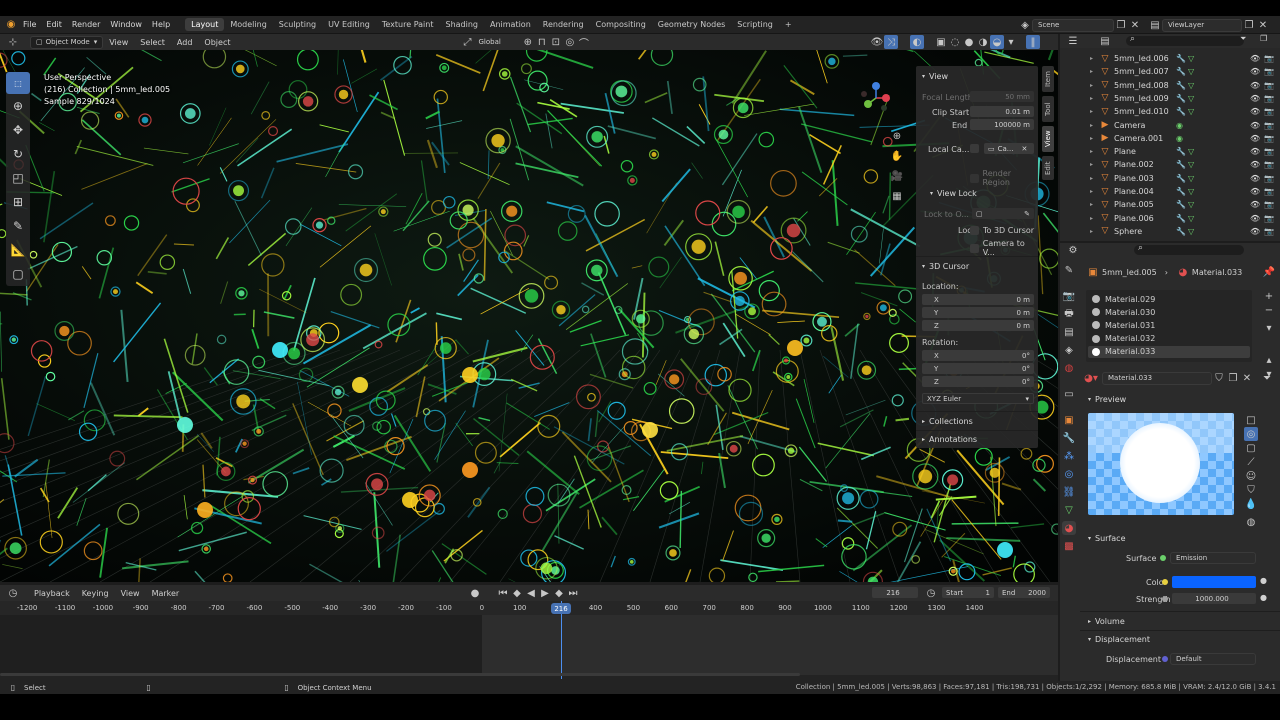 Image resolution: width=1280 pixels, height=720 pixels. I want to click on measure-tool-icon: 📐, so click(18, 250).